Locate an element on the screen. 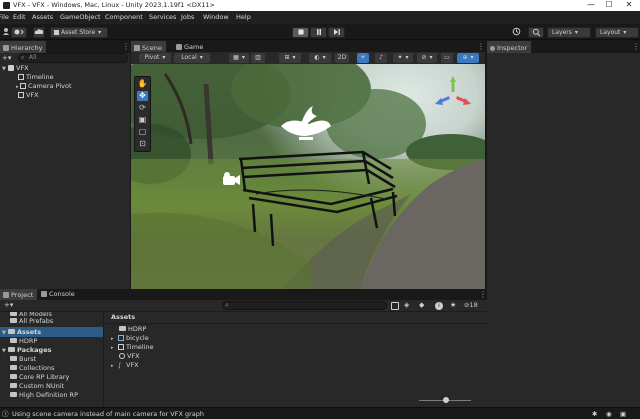 Image resolution: width=640 pixels, height=419 pixels. rotate-tool-icon: ⟳ is located at coordinates (142, 108).